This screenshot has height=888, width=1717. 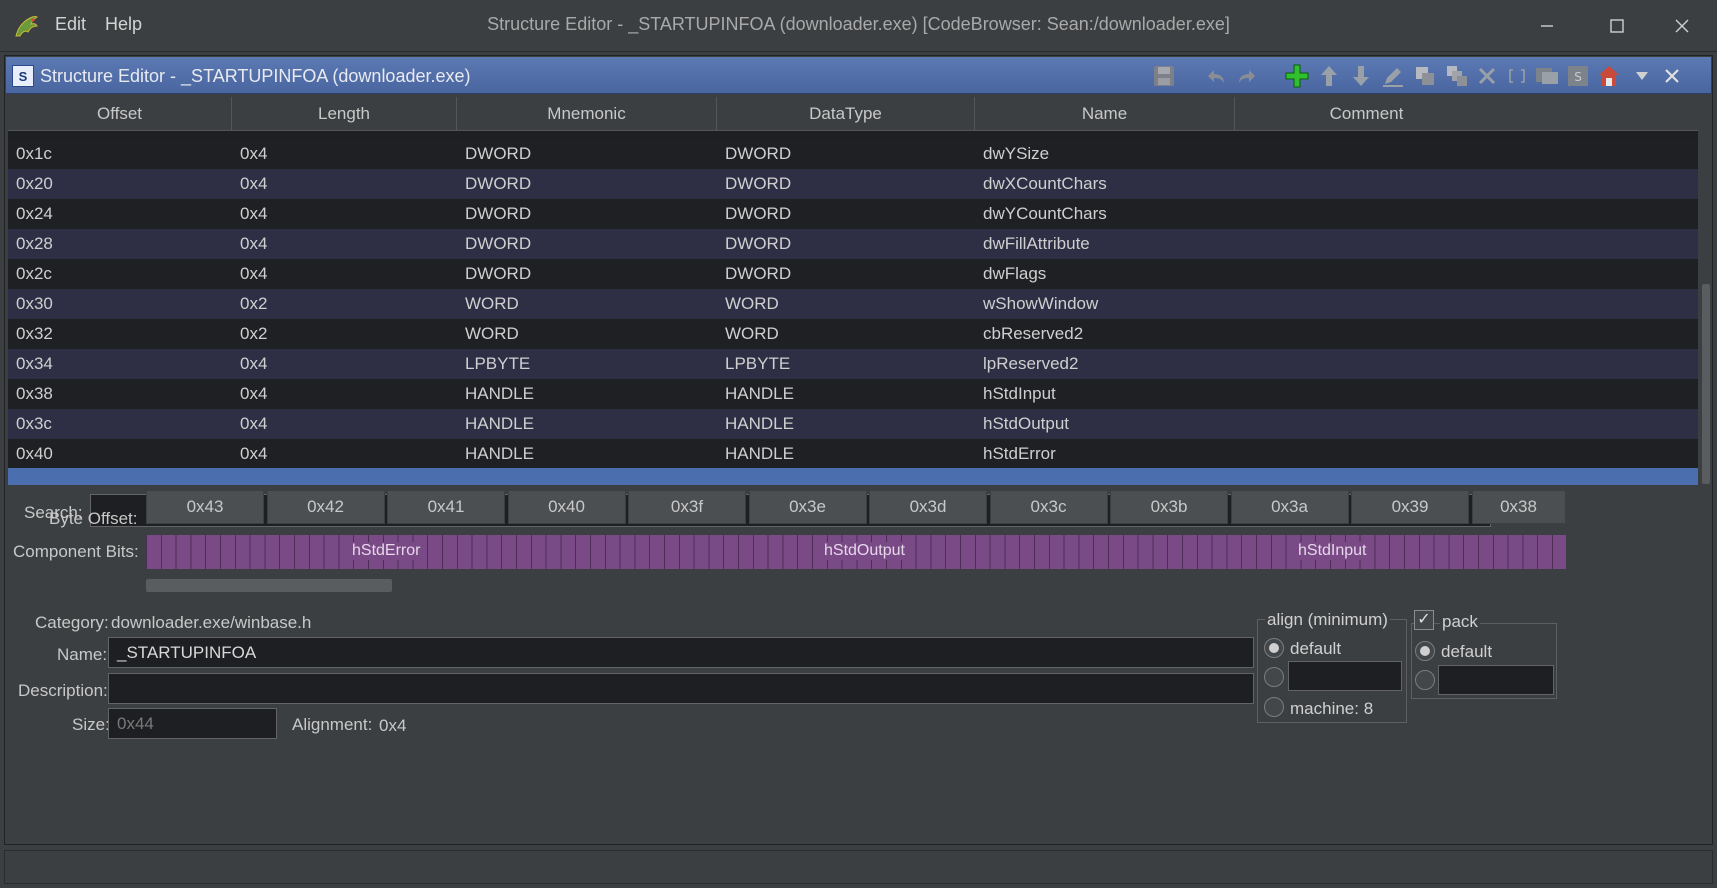 I want to click on save-icon, so click(x=1164, y=76).